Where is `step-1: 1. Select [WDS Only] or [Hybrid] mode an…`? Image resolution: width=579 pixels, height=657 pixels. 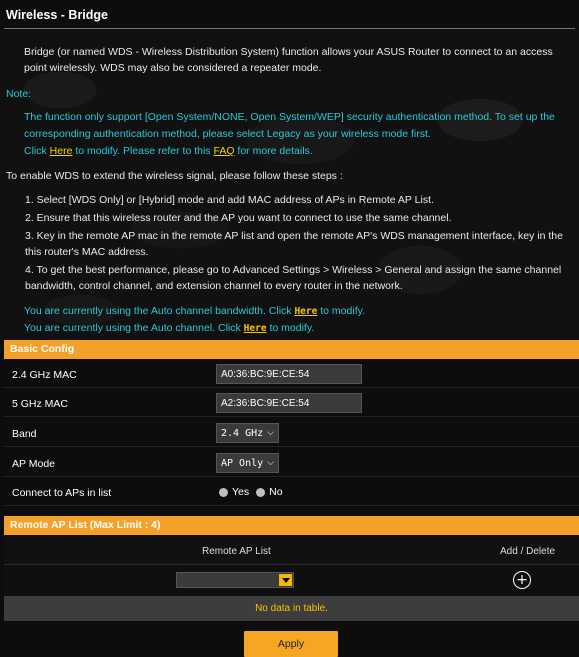
step-1: 1. Select [WDS Only] or [Hybrid] mode an… is located at coordinates (229, 200).